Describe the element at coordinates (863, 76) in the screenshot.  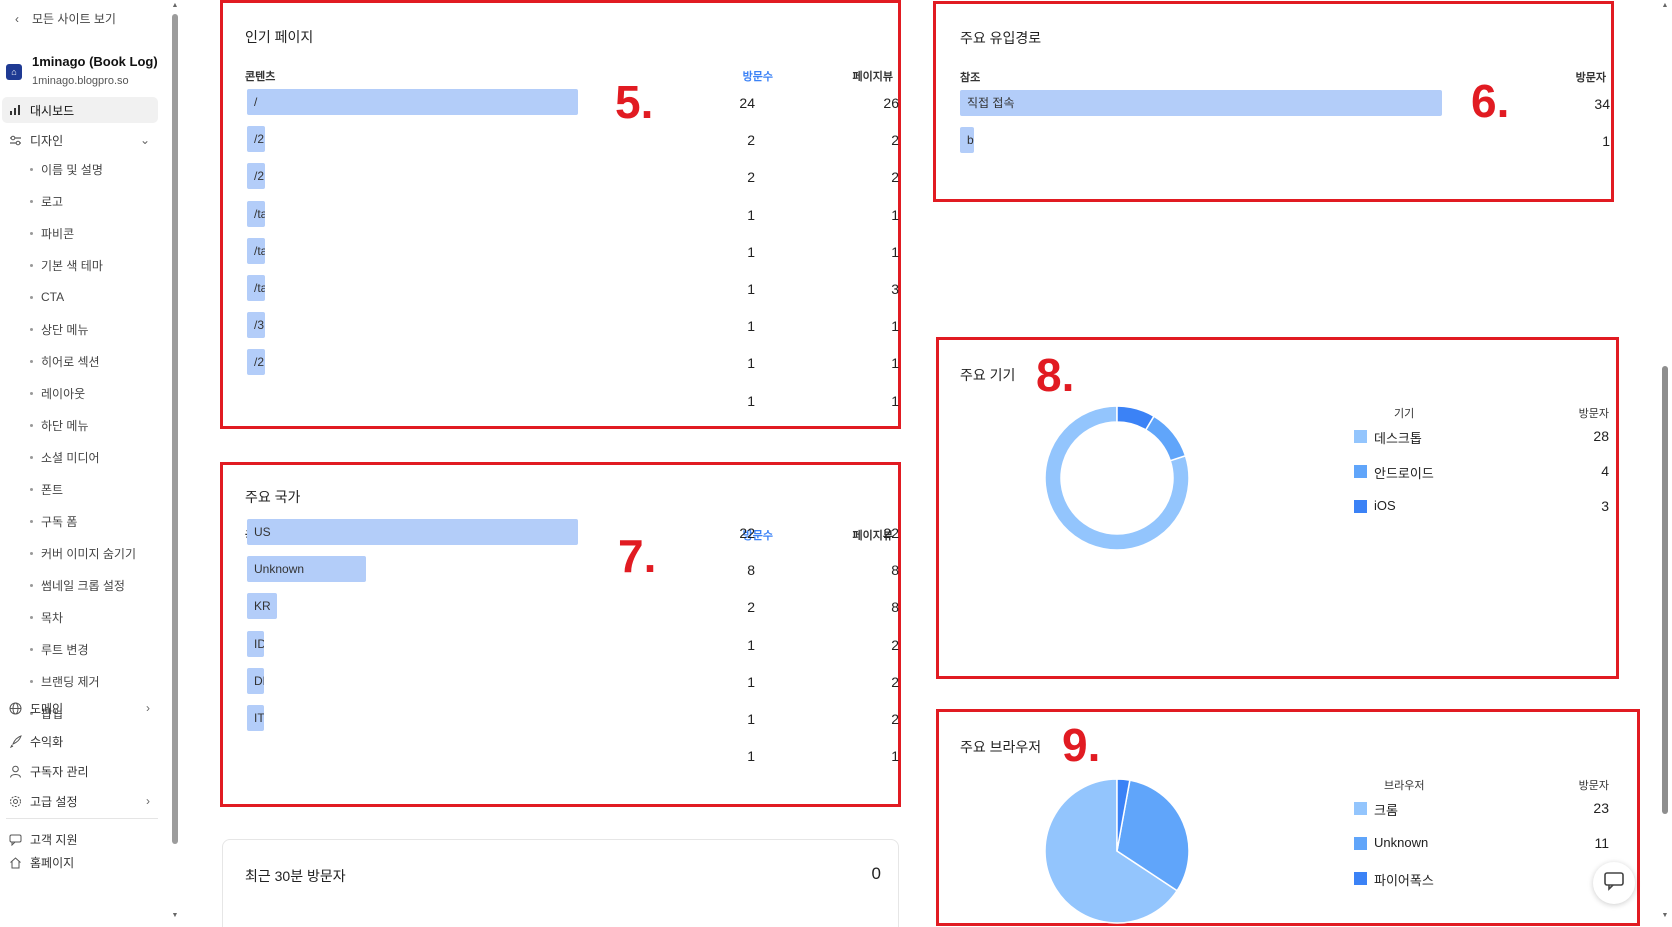
I see `col-pageviews: 페이지뷰` at that location.